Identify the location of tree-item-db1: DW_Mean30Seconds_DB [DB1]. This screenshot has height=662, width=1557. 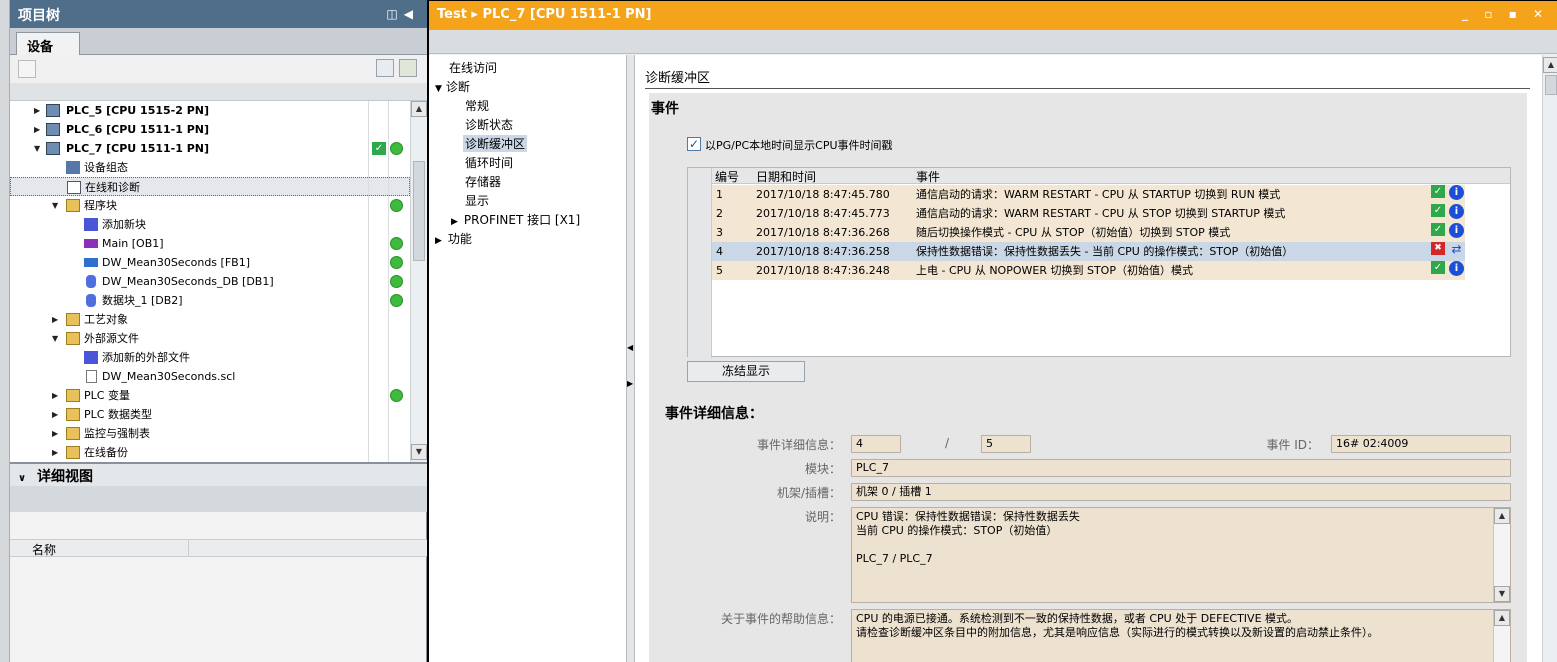
(210, 281).